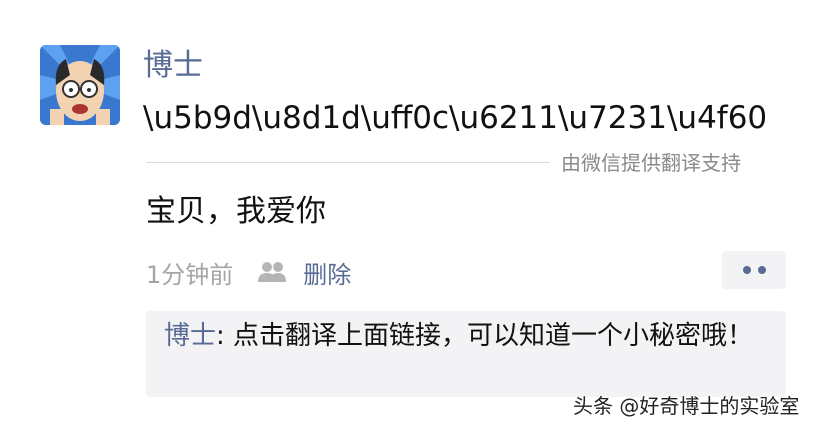  I want to click on author-name: 博士, so click(173, 66).